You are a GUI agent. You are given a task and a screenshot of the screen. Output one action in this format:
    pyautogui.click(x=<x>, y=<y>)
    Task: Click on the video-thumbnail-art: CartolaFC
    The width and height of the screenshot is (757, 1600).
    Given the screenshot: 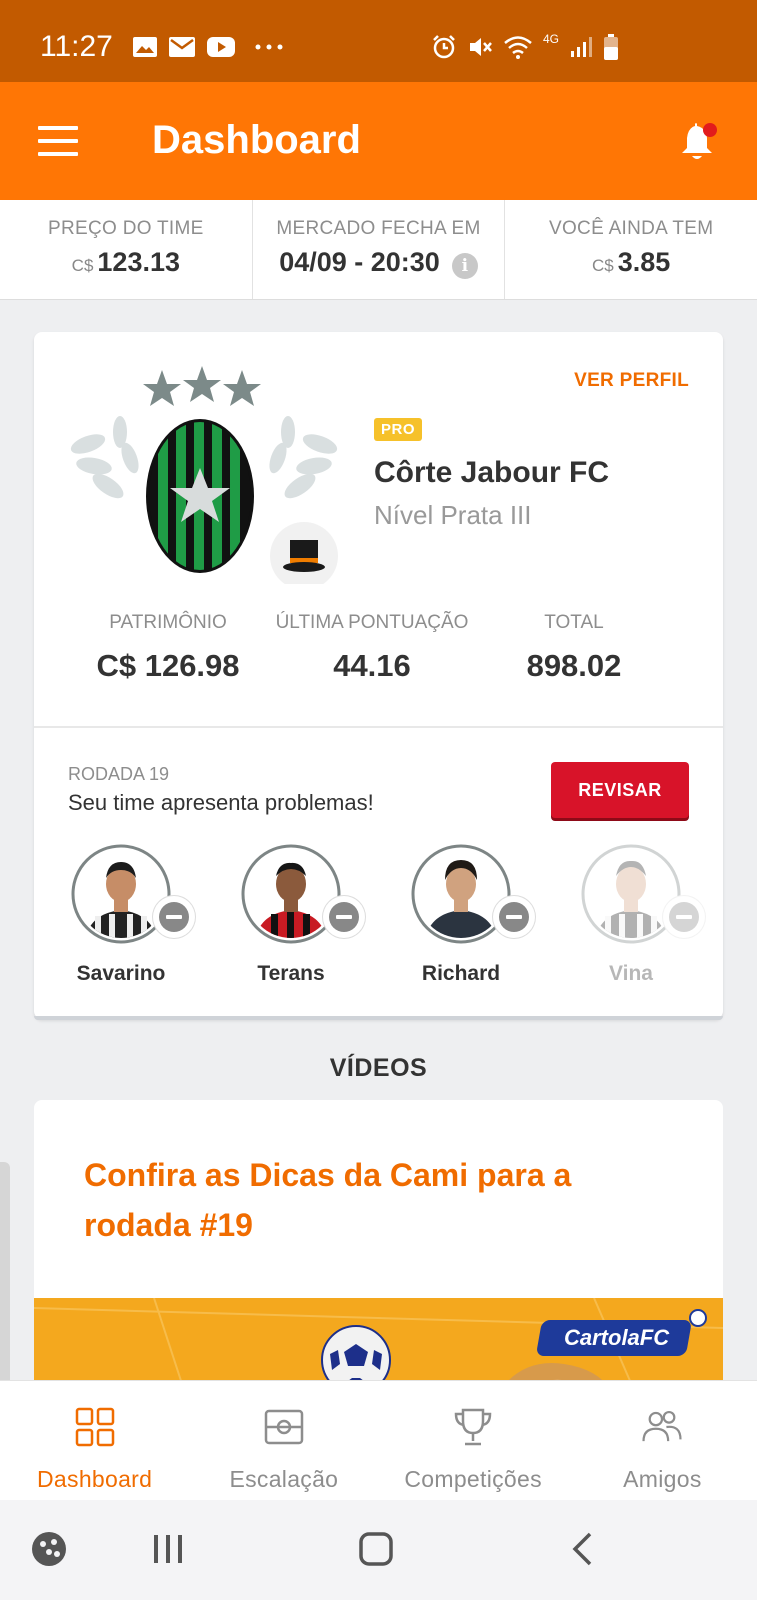 What is the action you would take?
    pyautogui.click(x=378, y=1344)
    